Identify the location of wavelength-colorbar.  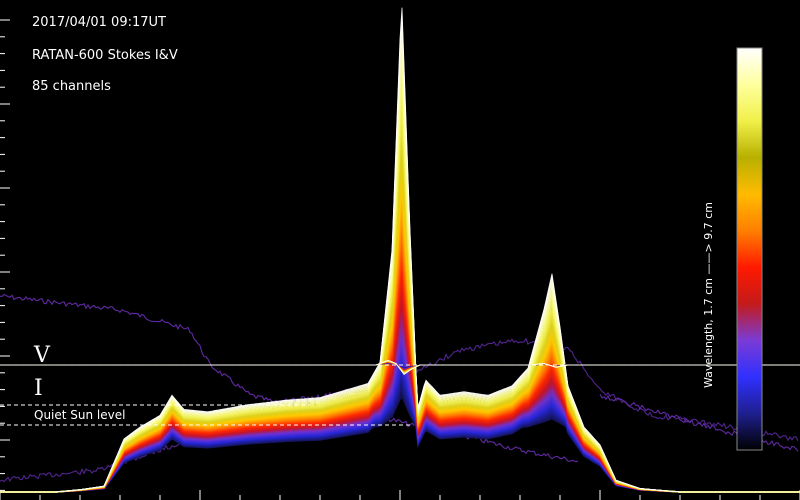
(749, 249).